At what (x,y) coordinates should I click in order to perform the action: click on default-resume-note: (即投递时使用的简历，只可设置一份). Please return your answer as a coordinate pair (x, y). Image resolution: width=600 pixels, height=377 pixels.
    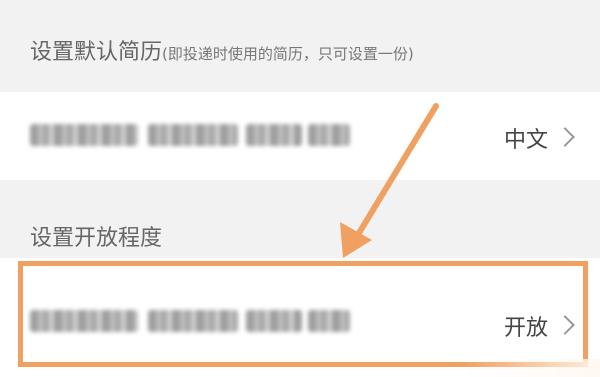
    Looking at the image, I should click on (288, 54).